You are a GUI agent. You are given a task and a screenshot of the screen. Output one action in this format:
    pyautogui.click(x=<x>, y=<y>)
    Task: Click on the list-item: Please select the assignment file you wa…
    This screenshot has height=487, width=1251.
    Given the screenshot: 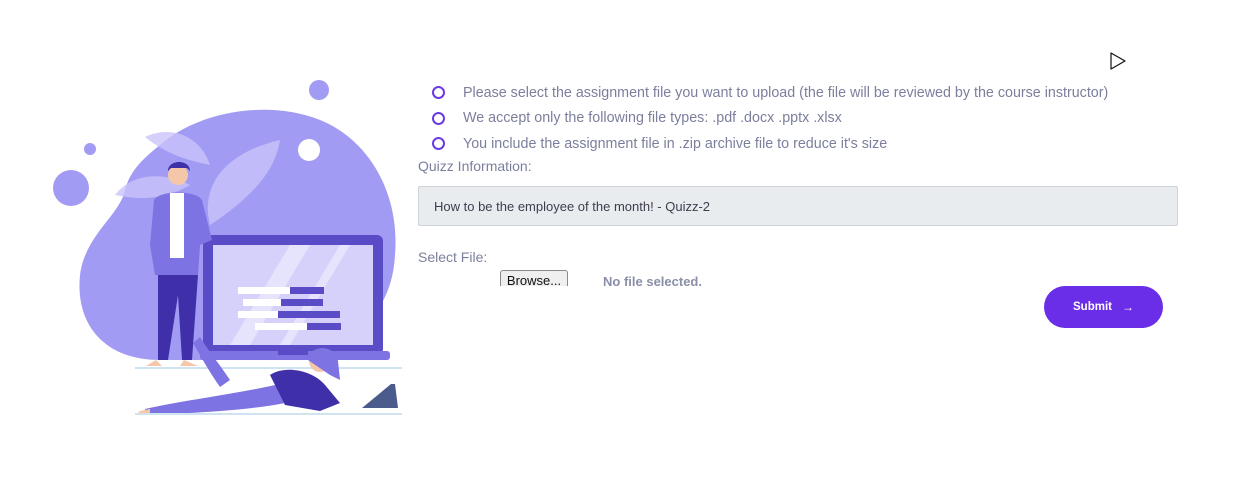 What is the action you would take?
    pyautogui.click(x=770, y=93)
    